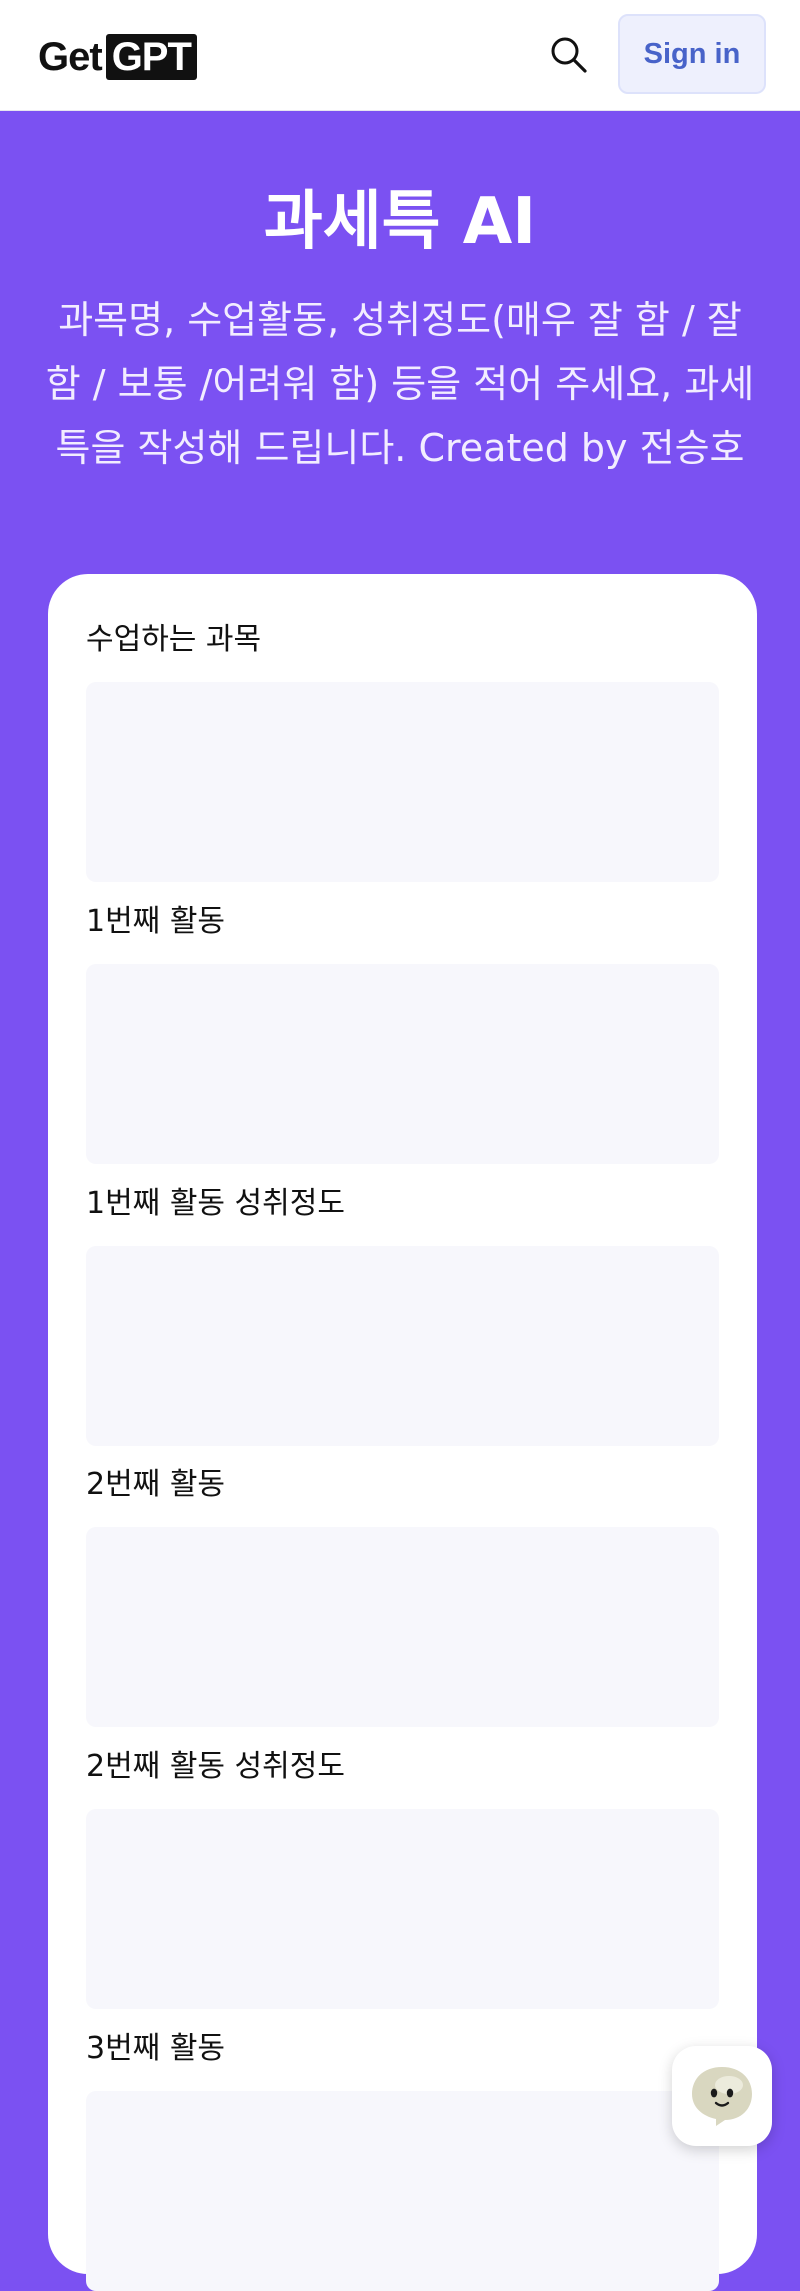  I want to click on field-label: 1번째 활동 성취정도, so click(215, 1203).